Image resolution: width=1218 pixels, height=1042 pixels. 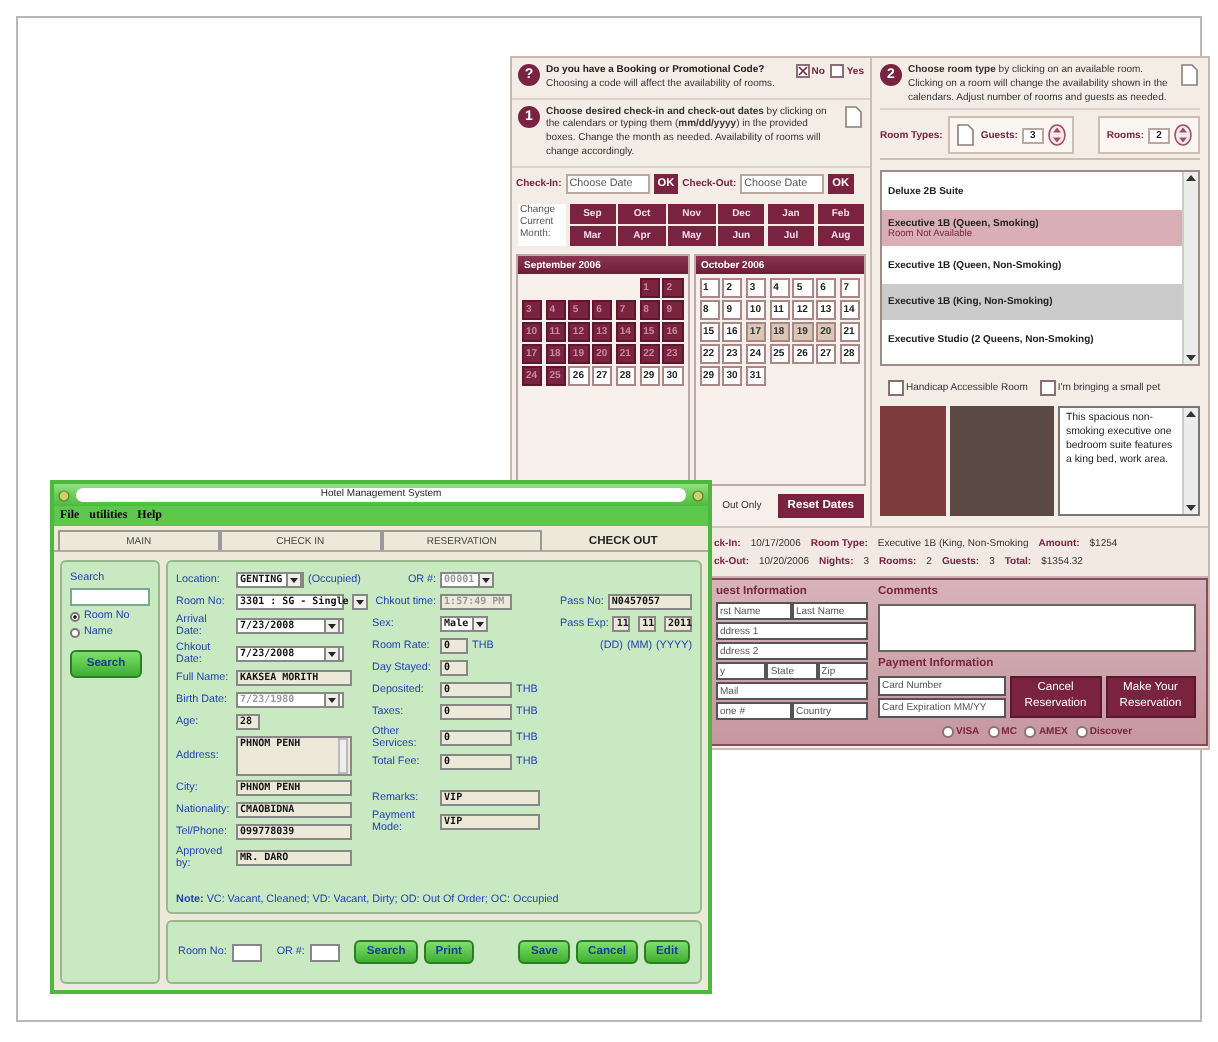 What do you see at coordinates (1037, 628) in the screenshot?
I see `comments-field` at bounding box center [1037, 628].